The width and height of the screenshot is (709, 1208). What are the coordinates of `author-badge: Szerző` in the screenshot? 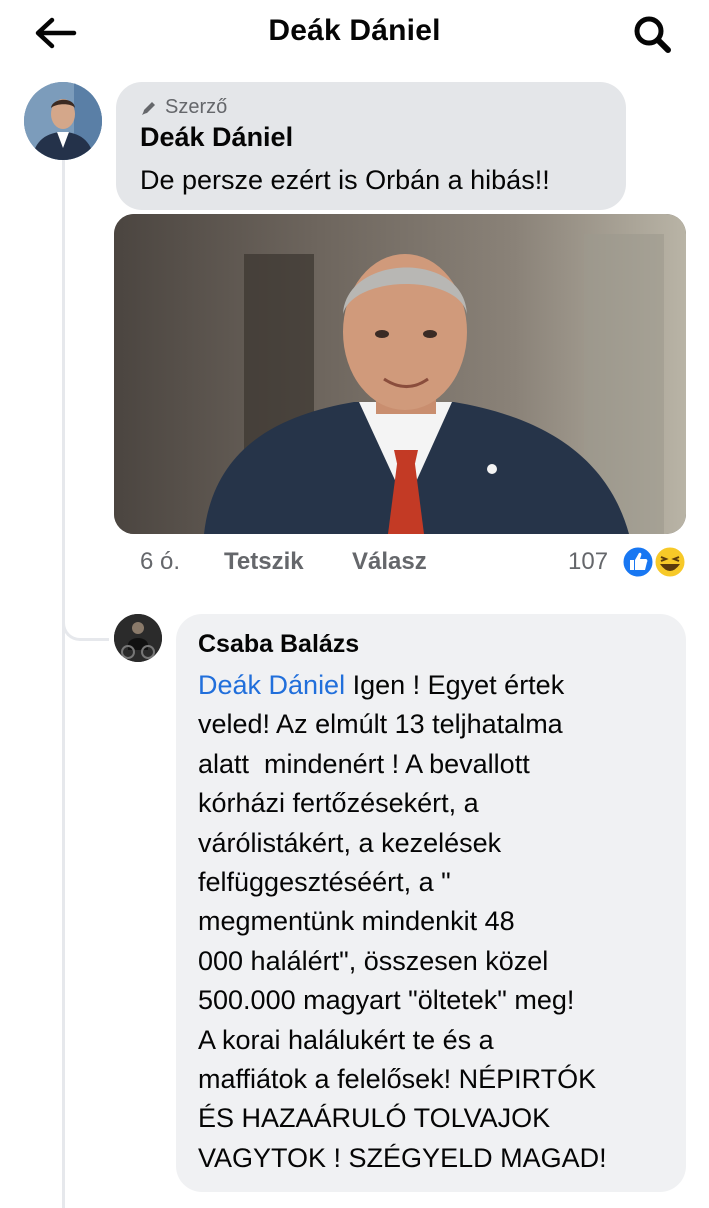 It's located at (183, 107).